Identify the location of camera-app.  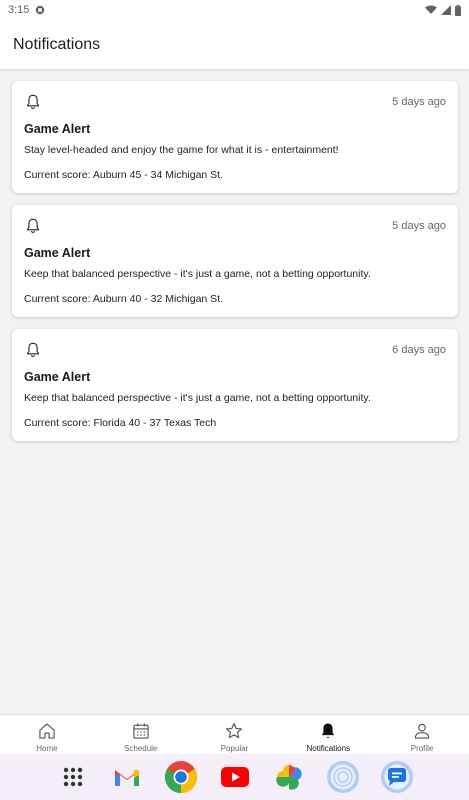
(343, 777).